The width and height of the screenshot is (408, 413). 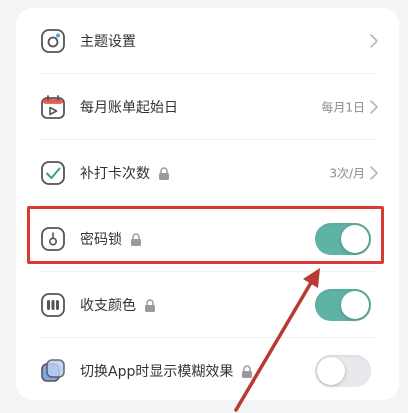 What do you see at coordinates (53, 173) in the screenshot?
I see `check-in-icon` at bounding box center [53, 173].